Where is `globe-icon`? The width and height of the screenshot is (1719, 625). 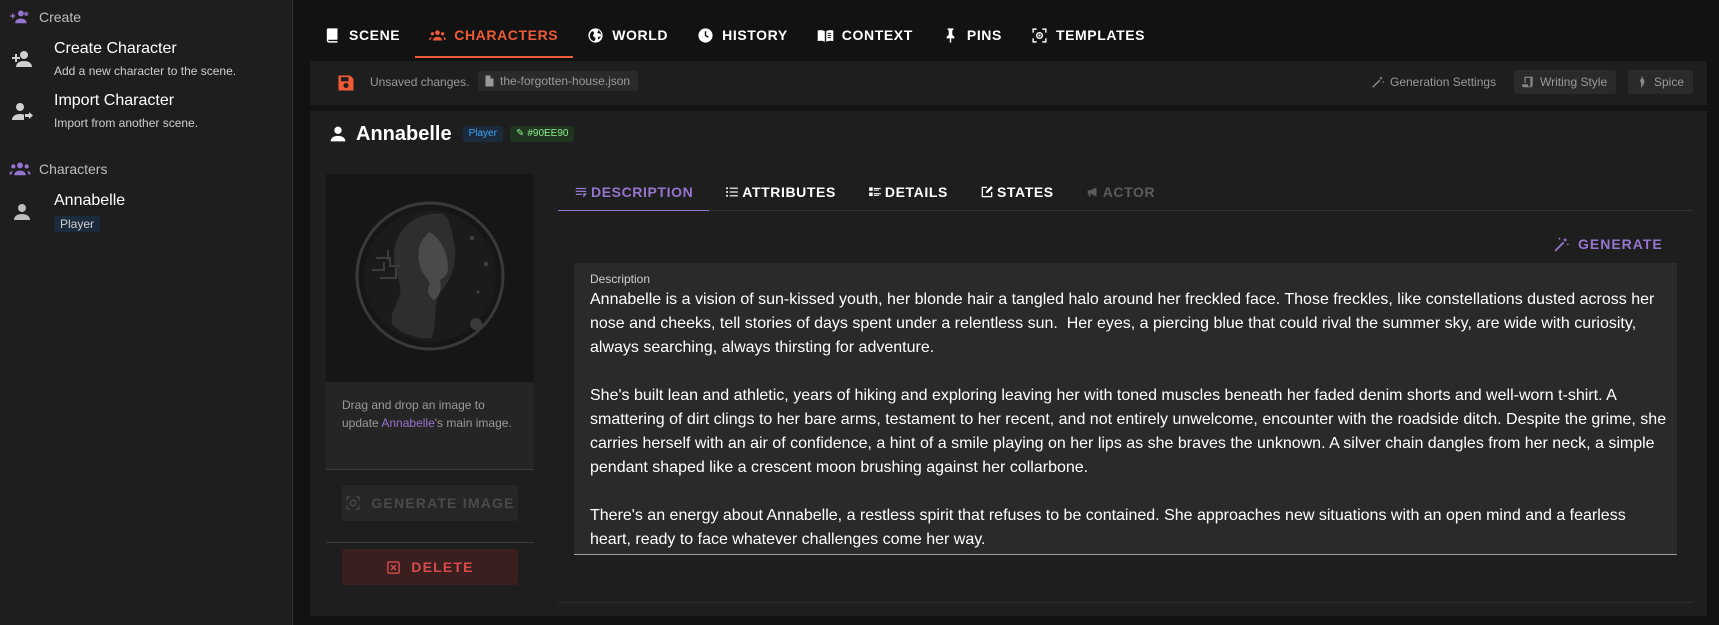 globe-icon is located at coordinates (595, 35).